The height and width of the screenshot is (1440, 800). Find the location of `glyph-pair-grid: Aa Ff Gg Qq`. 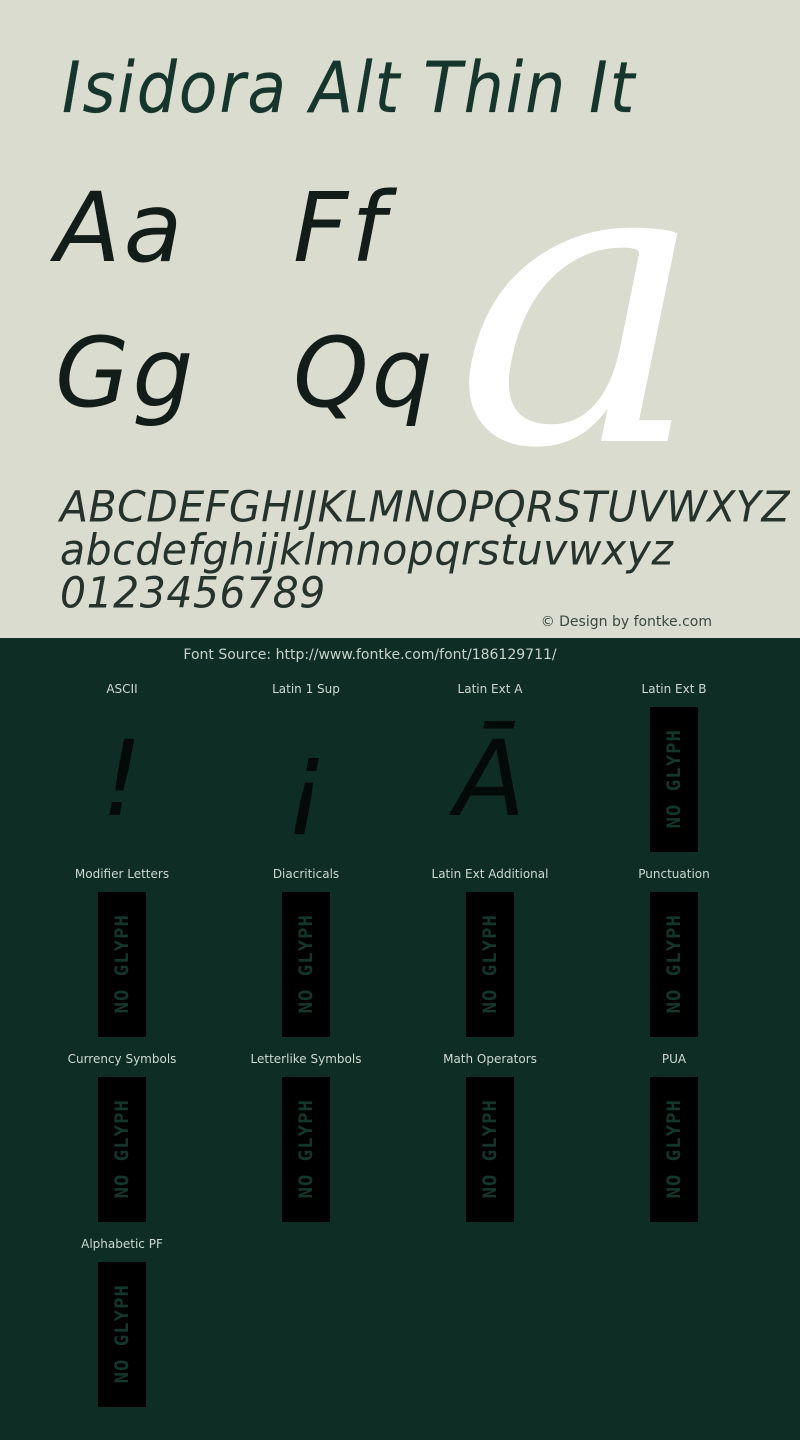

glyph-pair-grid: Aa Ff Gg Qq is located at coordinates (265, 313).